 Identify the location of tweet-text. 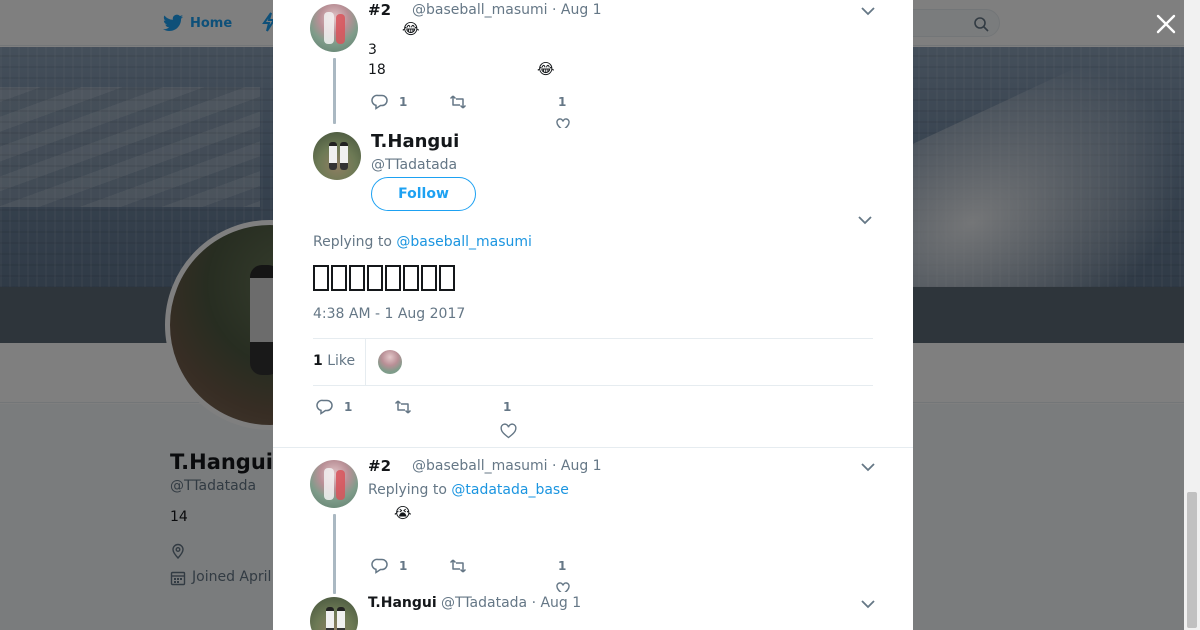
(385, 277).